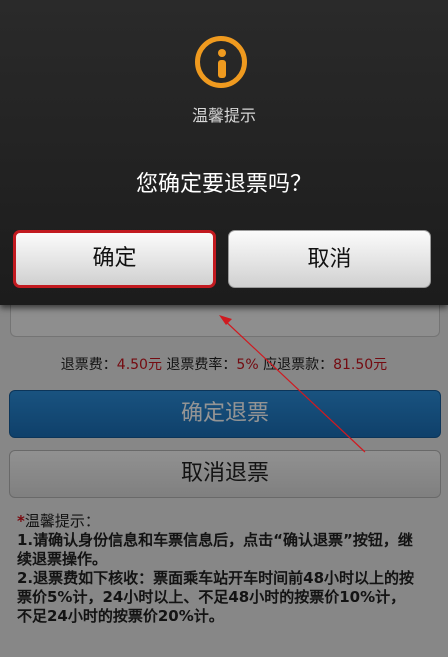 Image resolution: width=448 pixels, height=657 pixels. Describe the element at coordinates (292, 384) in the screenshot. I see `annotation-arrow-icon` at that location.